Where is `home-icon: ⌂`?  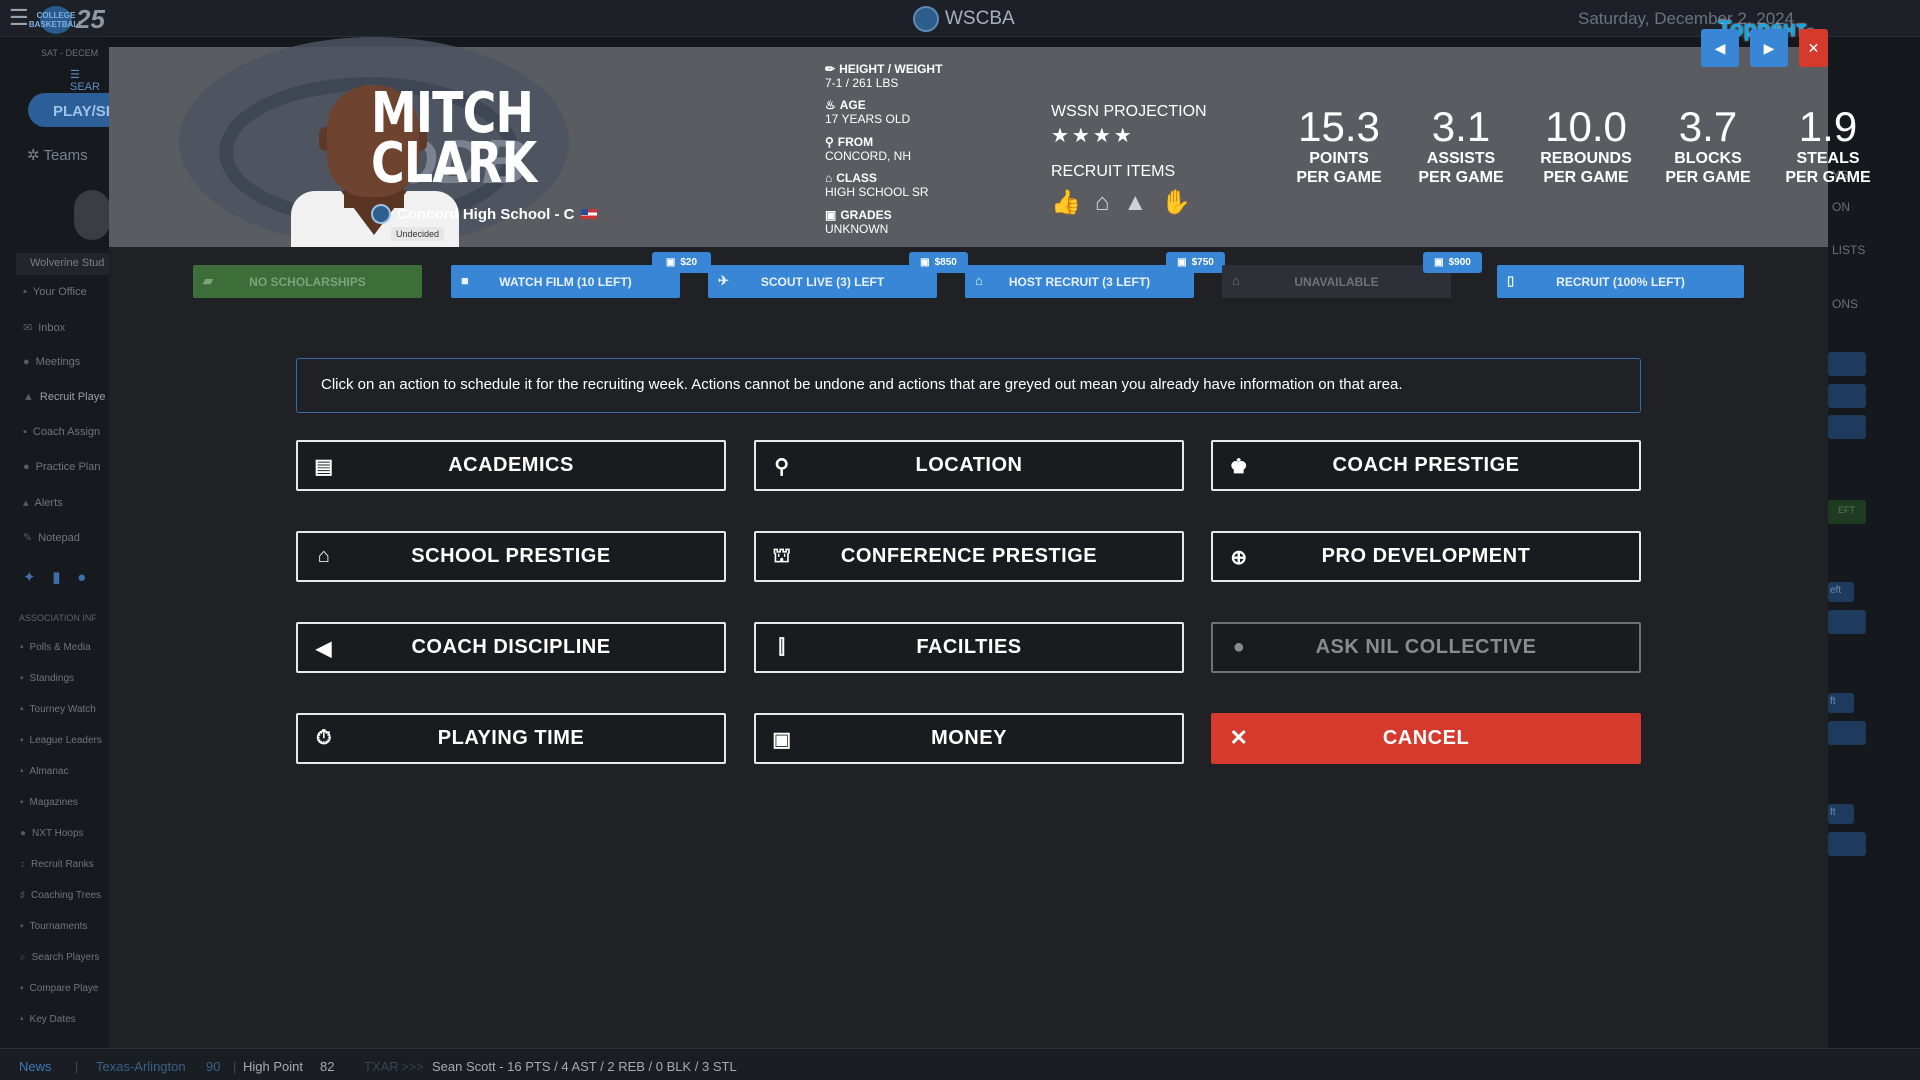 home-icon: ⌂ is located at coordinates (1236, 280).